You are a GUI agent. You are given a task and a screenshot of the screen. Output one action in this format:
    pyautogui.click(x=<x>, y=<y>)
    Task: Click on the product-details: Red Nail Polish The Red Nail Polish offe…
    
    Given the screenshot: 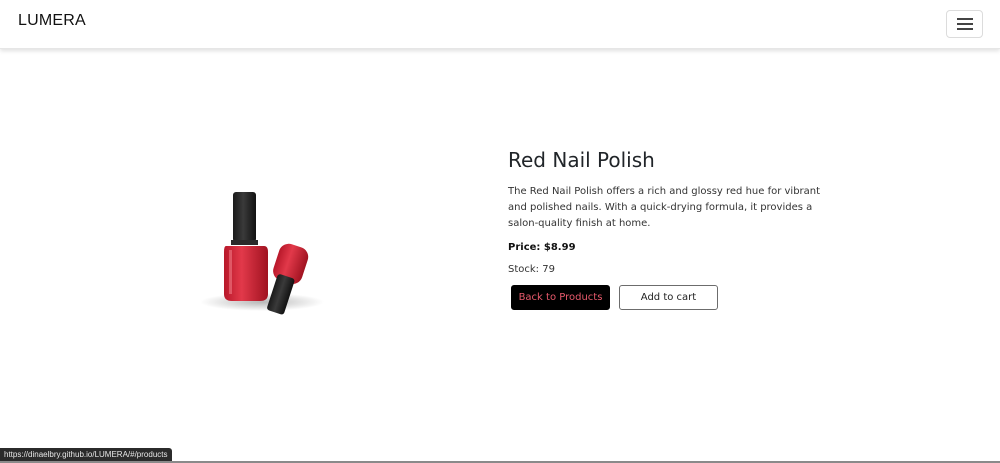 What is the action you would take?
    pyautogui.click(x=673, y=229)
    